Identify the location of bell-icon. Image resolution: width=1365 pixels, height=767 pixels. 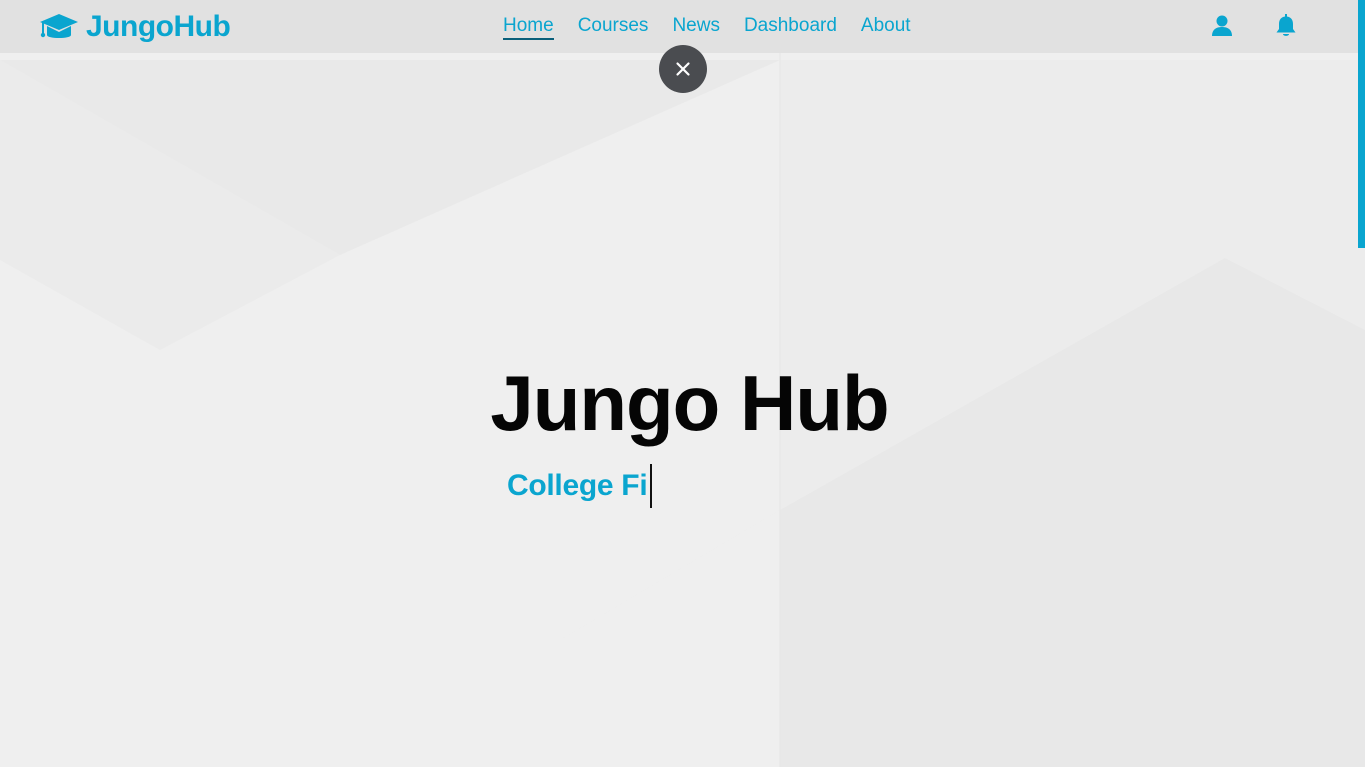
(1286, 26).